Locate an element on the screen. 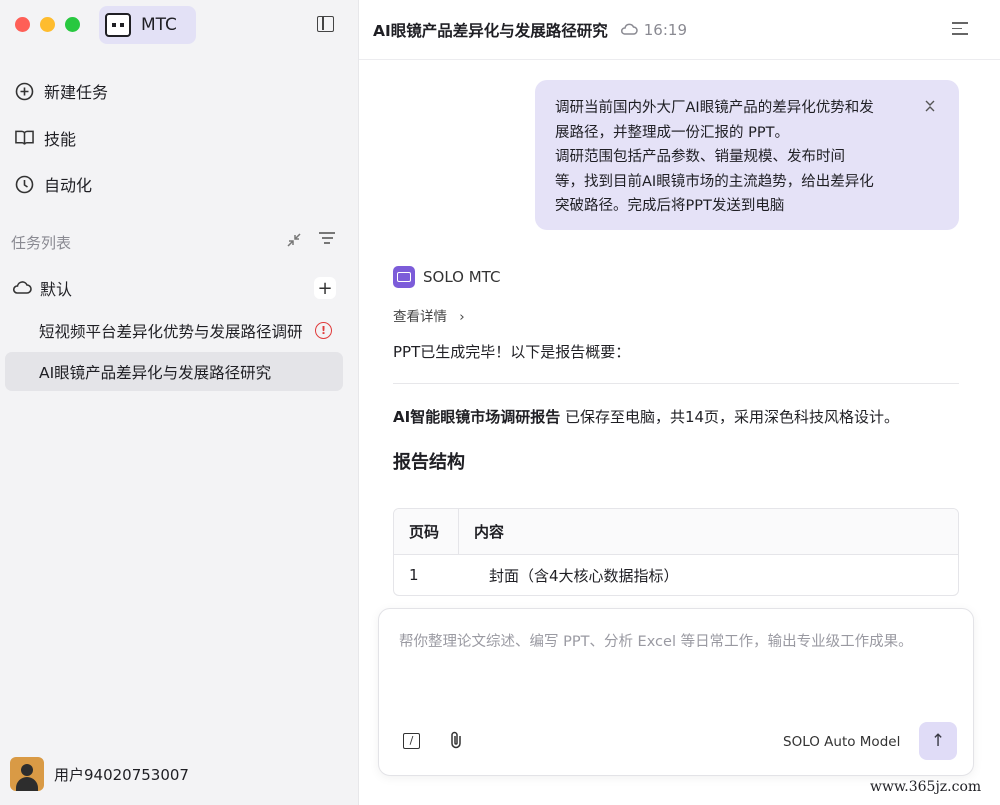  user-message-line: 调研范围包括产品参数、销量规模、发布时间 is located at coordinates (700, 157).